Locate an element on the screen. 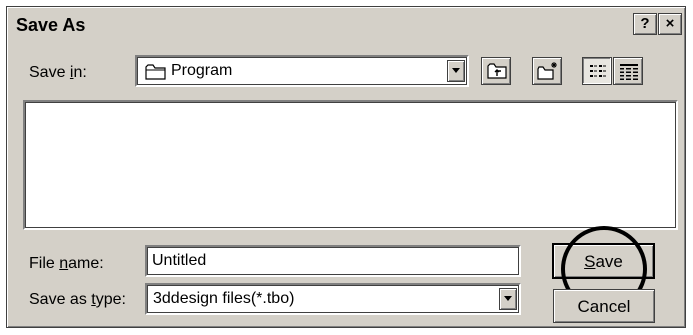 The width and height of the screenshot is (693, 335). save-in-value: Program is located at coordinates (202, 70).